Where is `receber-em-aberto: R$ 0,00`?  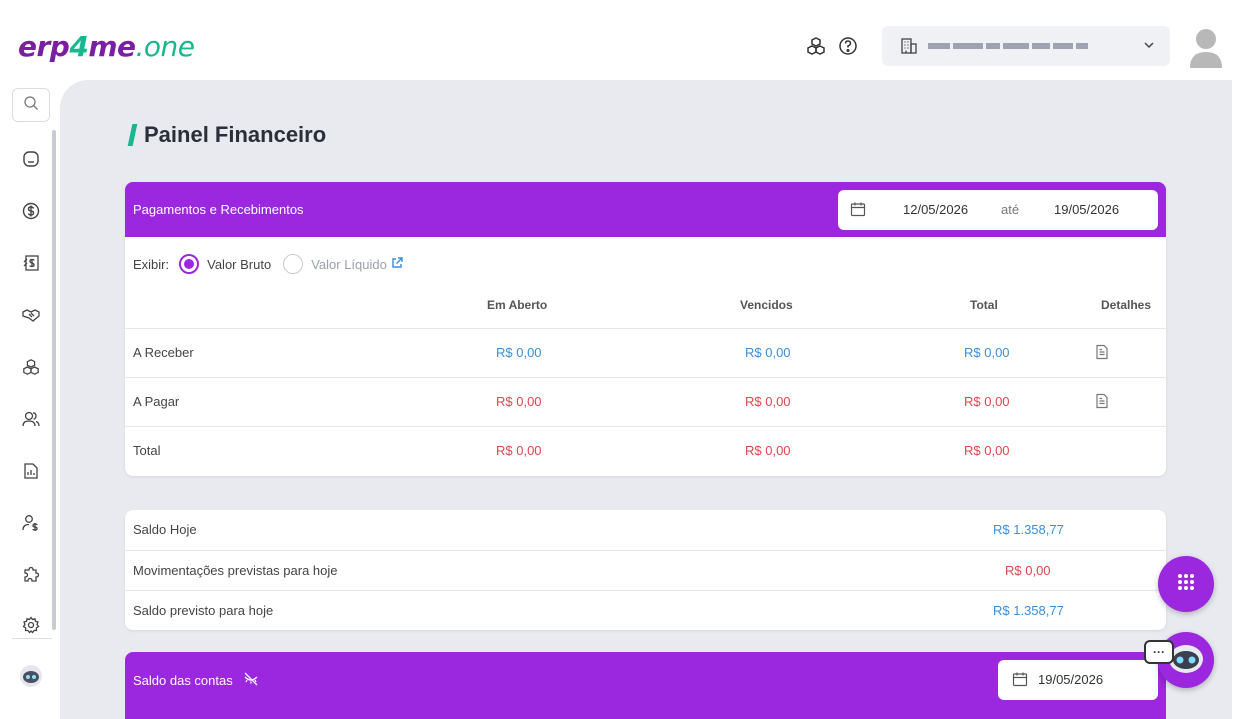 receber-em-aberto: R$ 0,00 is located at coordinates (519, 352).